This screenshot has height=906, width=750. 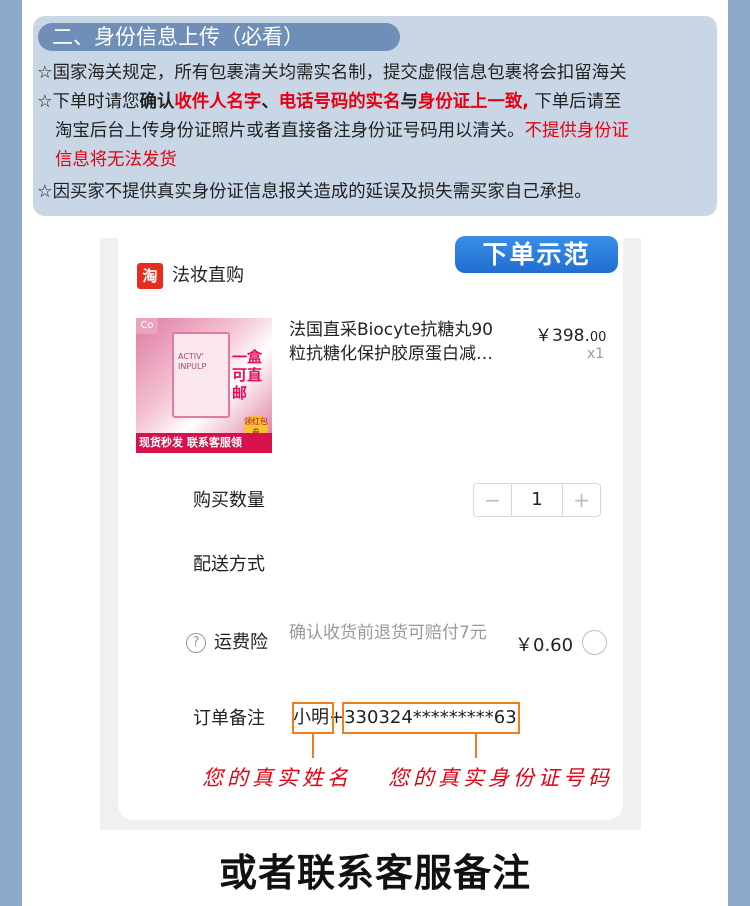 I want to click on order-note-label: 订单备注, so click(x=229, y=718).